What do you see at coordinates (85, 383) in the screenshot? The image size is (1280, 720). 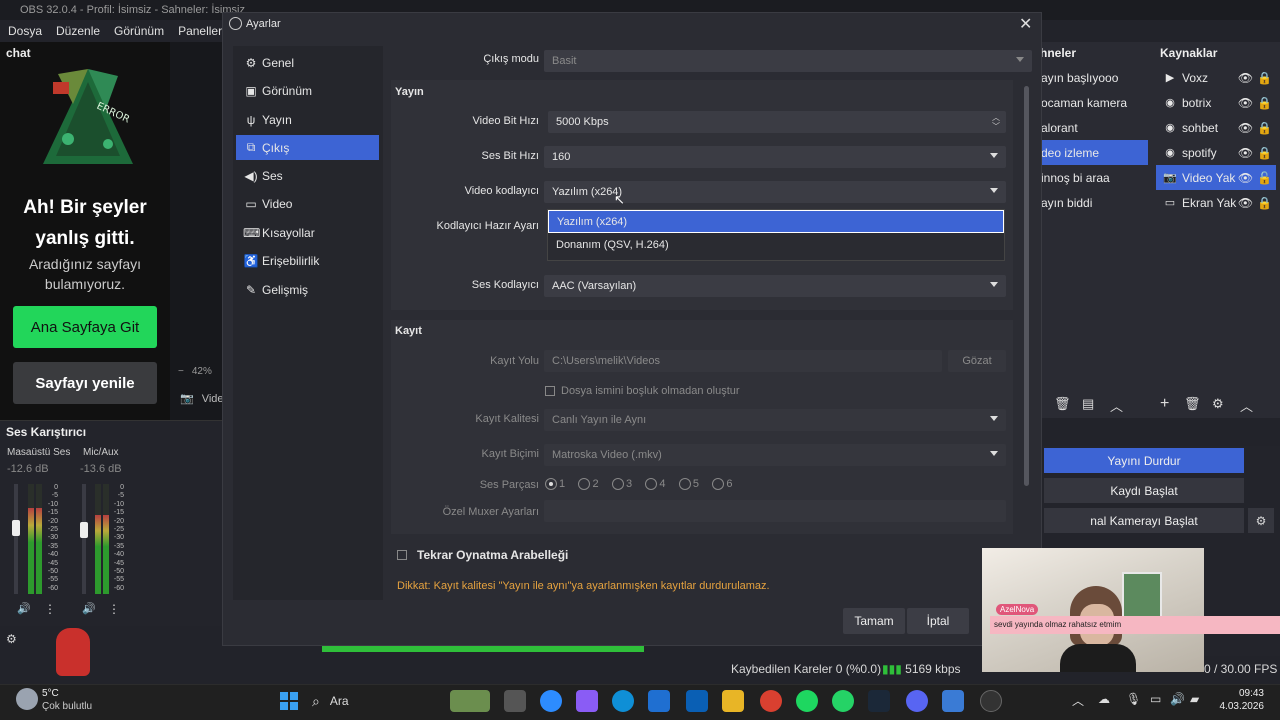 I see `reload-button: Sayfayı yenile` at bounding box center [85, 383].